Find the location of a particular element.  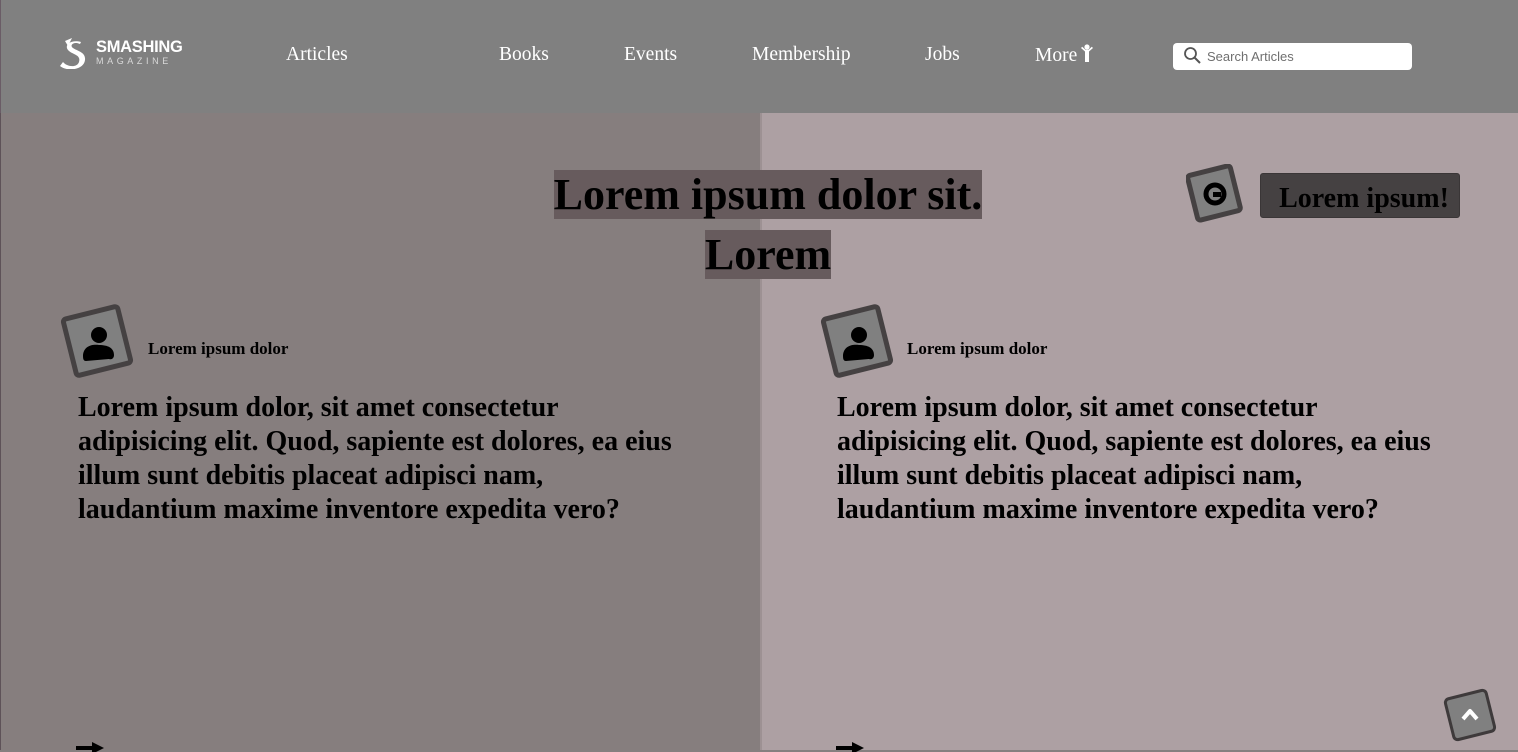

person-arms-up-icon is located at coordinates (1087, 53).